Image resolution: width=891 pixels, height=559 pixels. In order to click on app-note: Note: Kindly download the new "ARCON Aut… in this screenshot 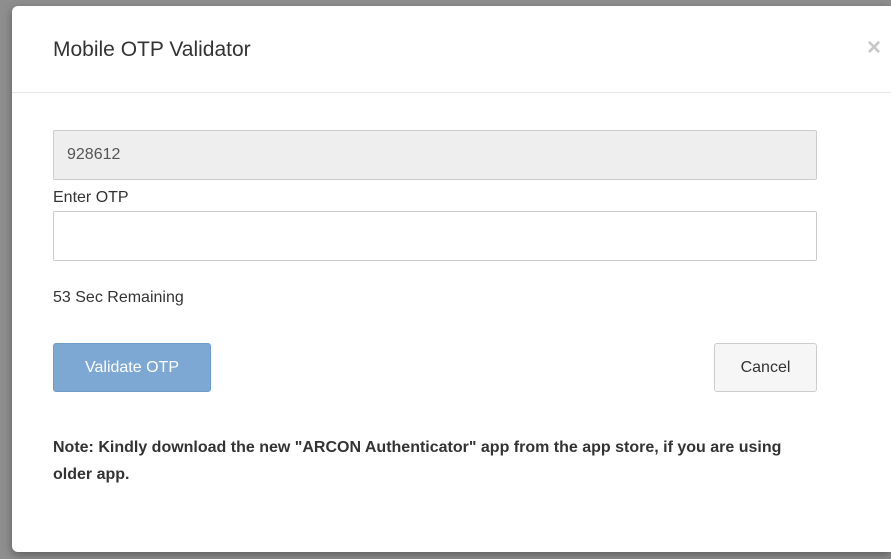, I will do `click(417, 461)`.